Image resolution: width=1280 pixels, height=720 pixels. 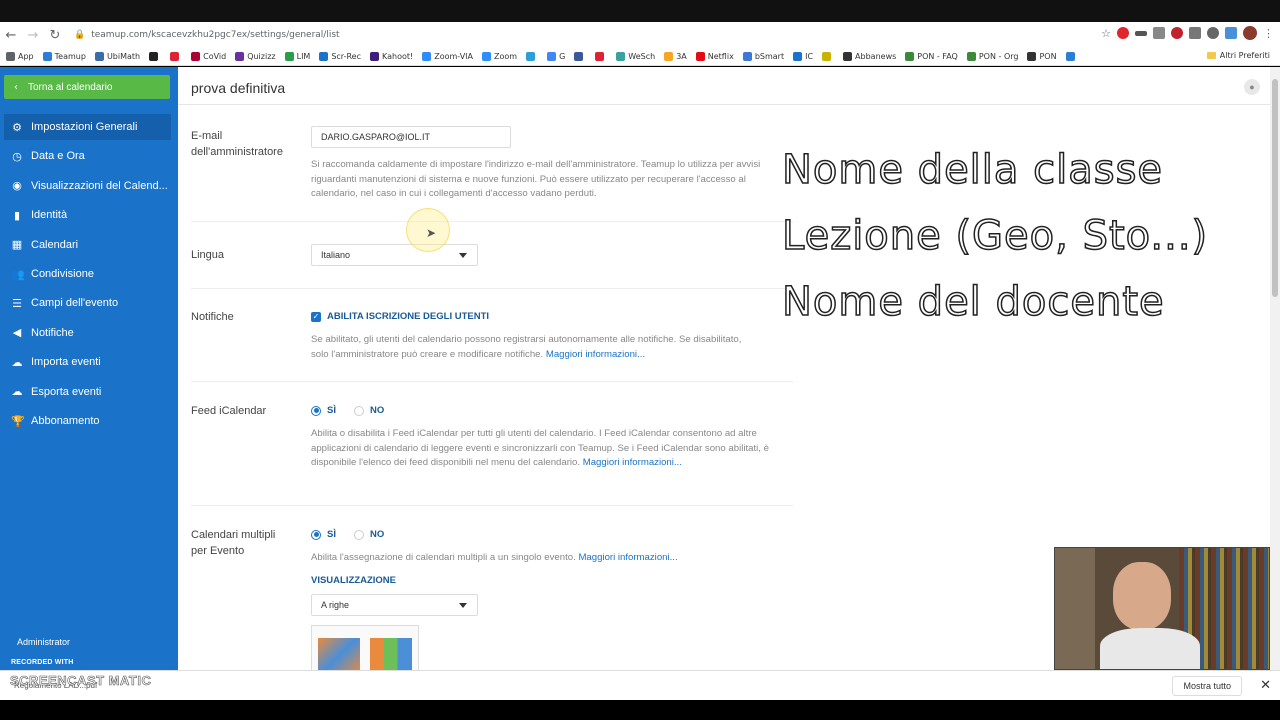 I want to click on bookmark-item: bSmart, so click(x=763, y=56).